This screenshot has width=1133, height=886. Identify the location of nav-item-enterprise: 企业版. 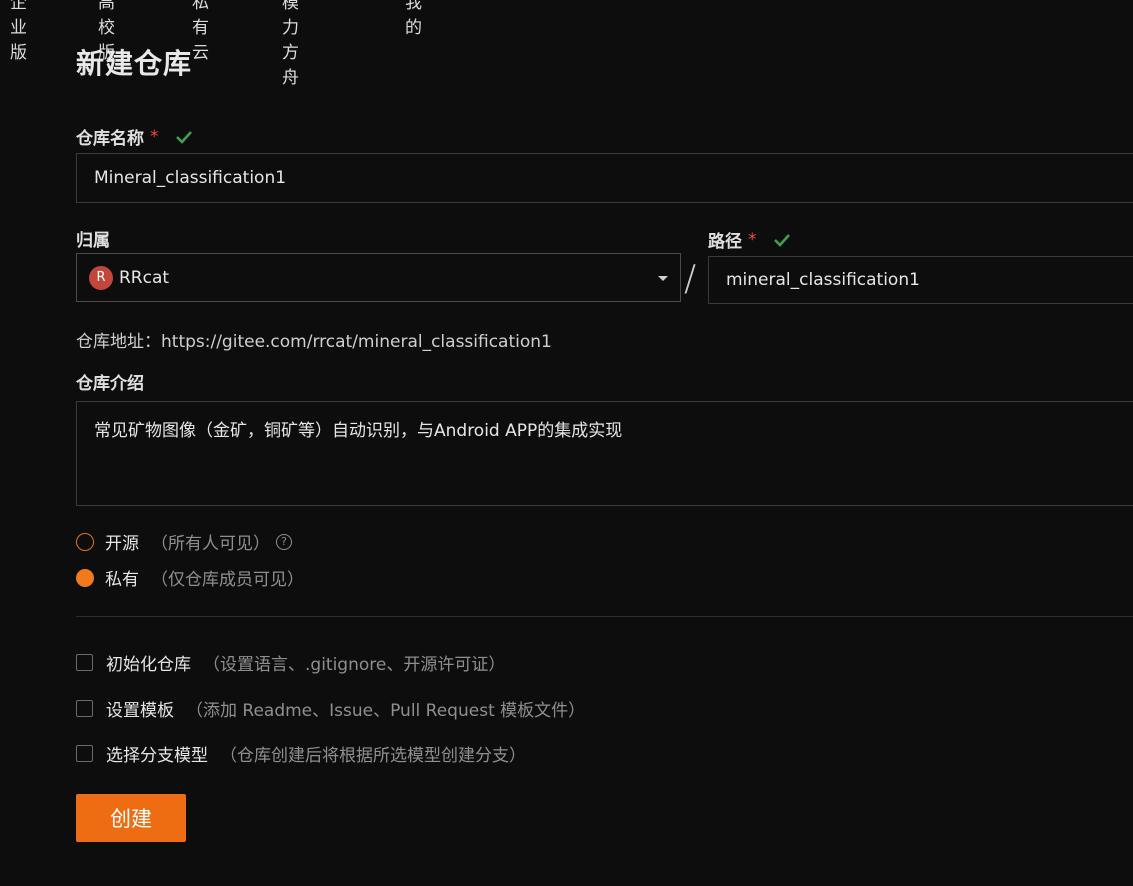
(18, 31).